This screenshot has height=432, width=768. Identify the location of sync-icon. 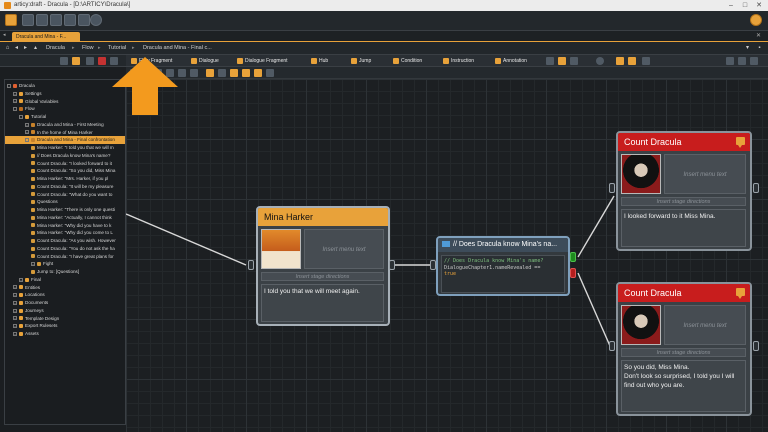
(84, 20).